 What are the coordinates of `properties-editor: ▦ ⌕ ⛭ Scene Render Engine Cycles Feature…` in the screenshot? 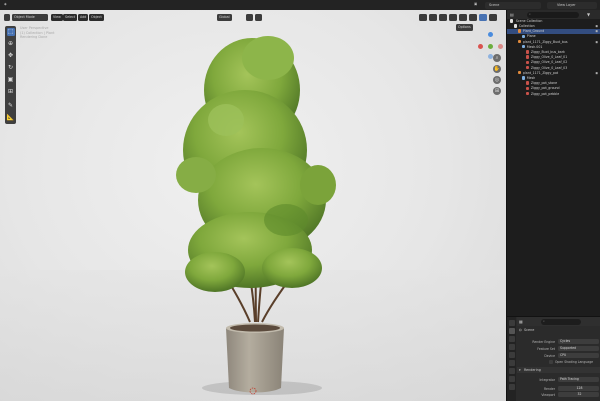 It's located at (553, 358).